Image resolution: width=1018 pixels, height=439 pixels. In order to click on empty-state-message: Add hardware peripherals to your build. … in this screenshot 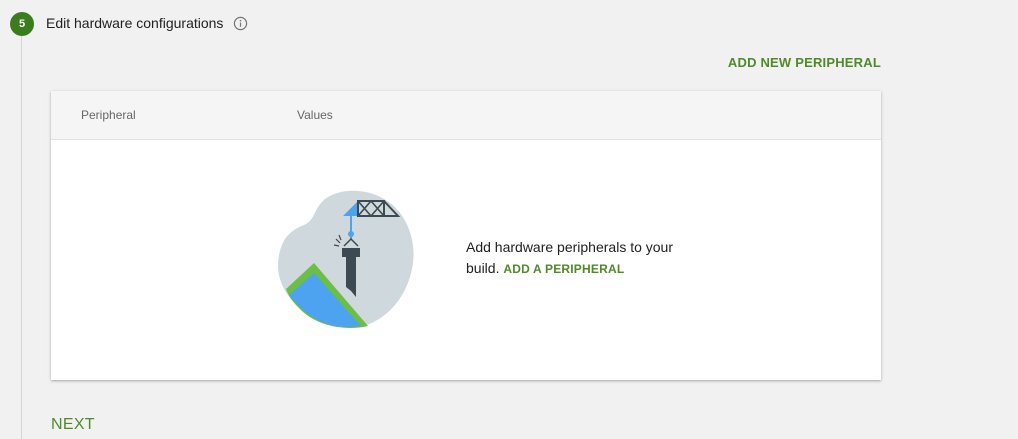, I will do `click(576, 258)`.